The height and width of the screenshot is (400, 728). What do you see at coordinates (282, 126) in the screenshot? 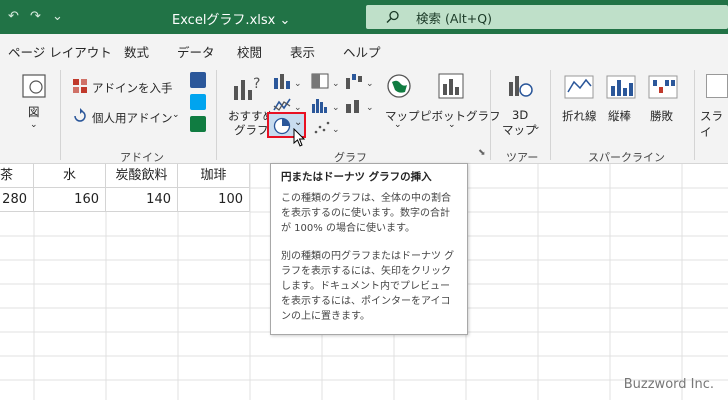
I see `pie-chart-icon` at bounding box center [282, 126].